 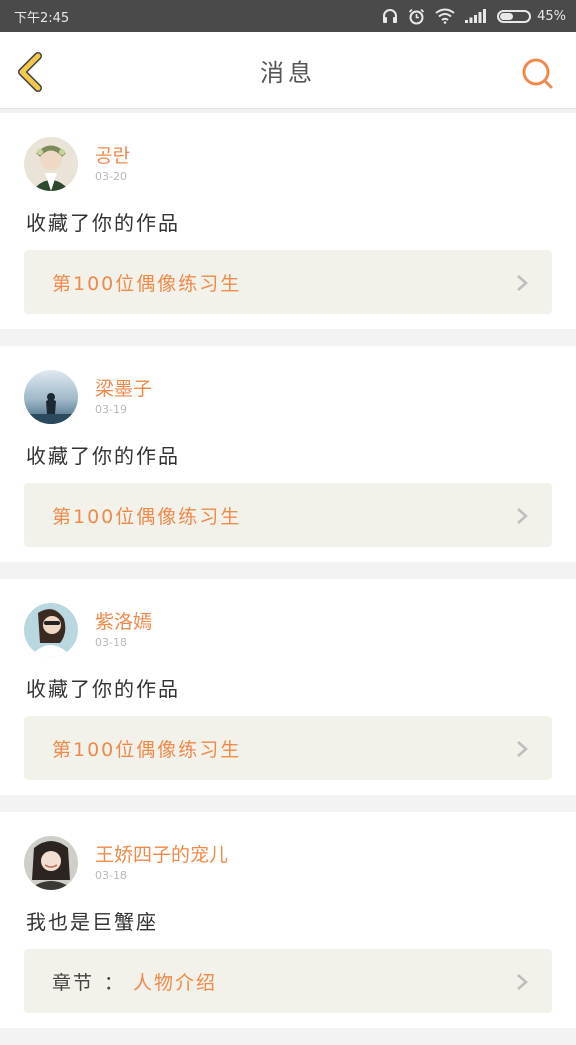 I want to click on wifi-icon, so click(x=445, y=16).